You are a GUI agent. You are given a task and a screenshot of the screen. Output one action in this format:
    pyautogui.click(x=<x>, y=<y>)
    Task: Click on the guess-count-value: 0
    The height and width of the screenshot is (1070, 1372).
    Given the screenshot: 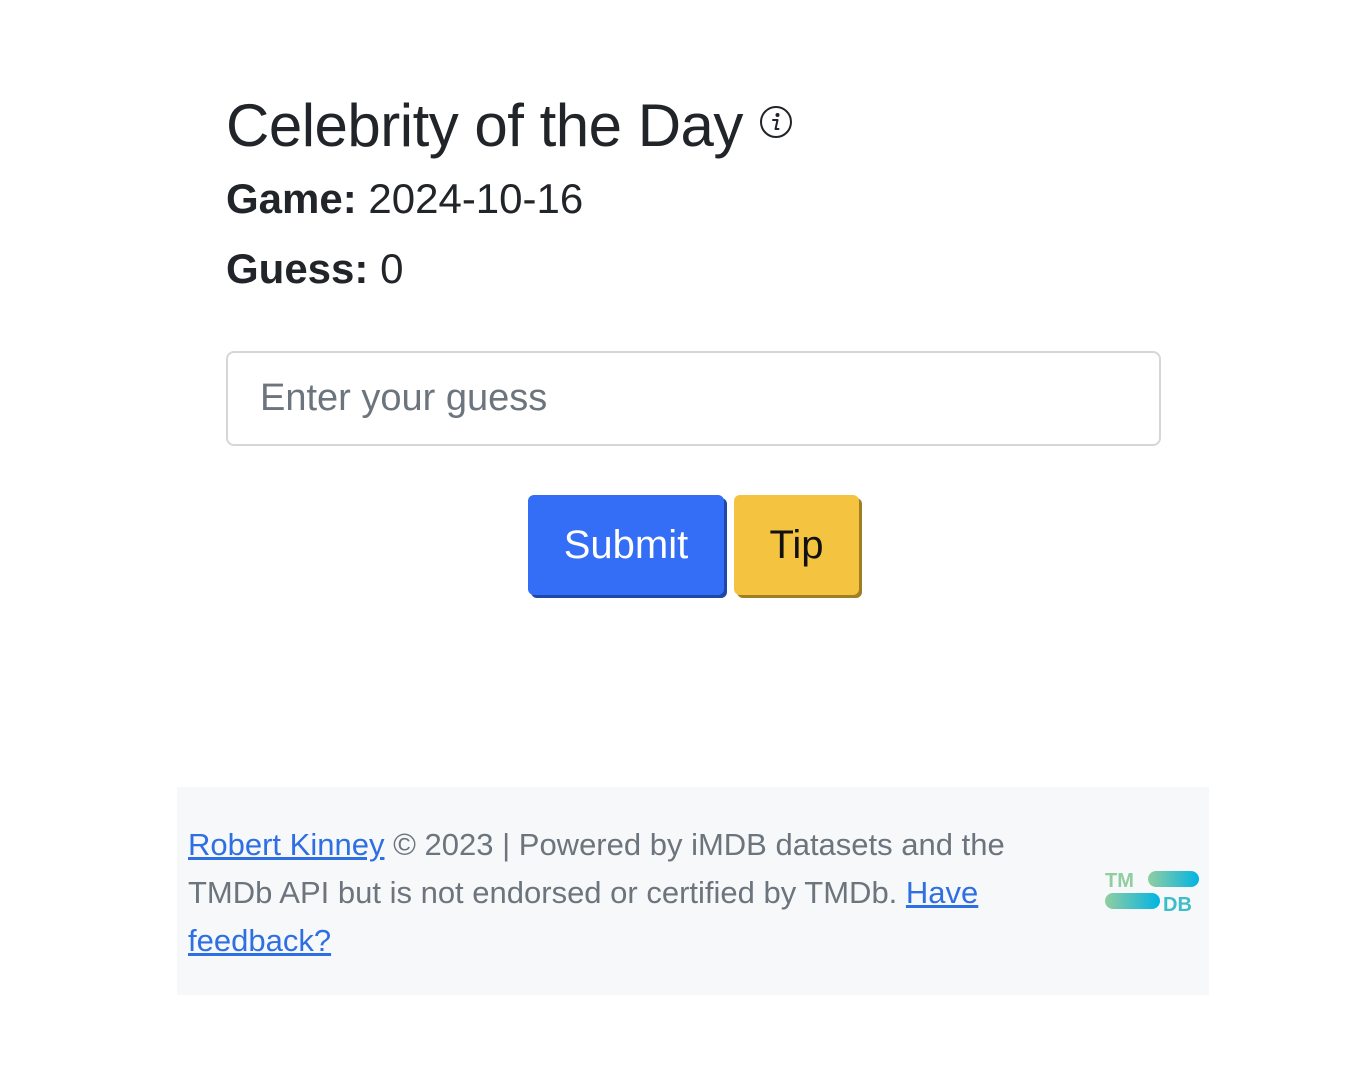 What is the action you would take?
    pyautogui.click(x=392, y=268)
    